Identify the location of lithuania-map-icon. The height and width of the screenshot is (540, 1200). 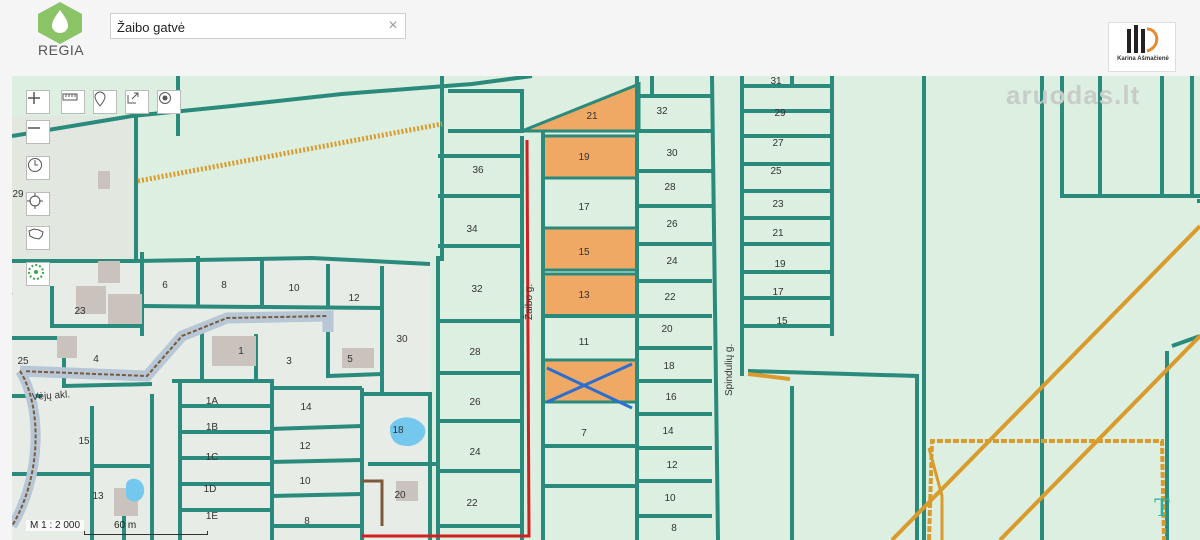
(36, 234).